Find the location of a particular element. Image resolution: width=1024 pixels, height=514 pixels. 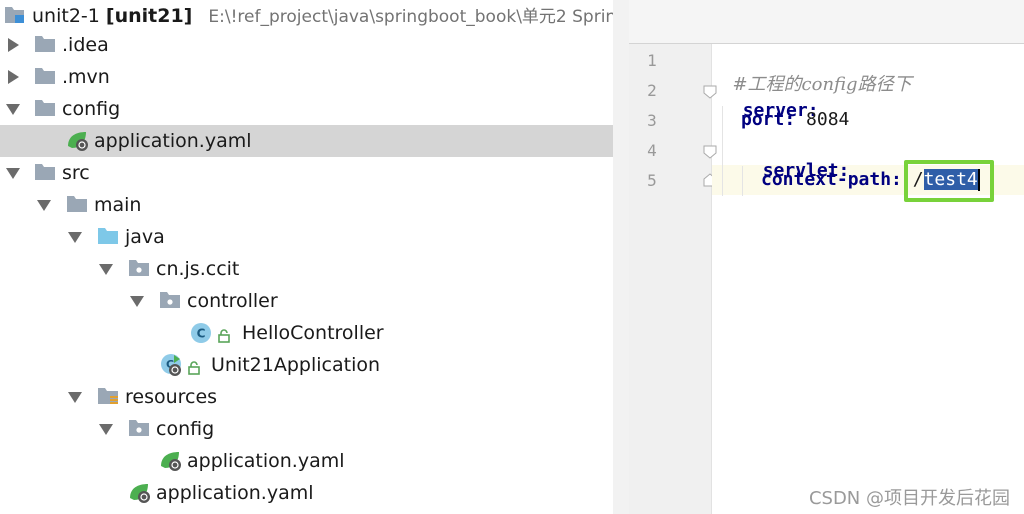

tree-item-src: src is located at coordinates (306, 173).